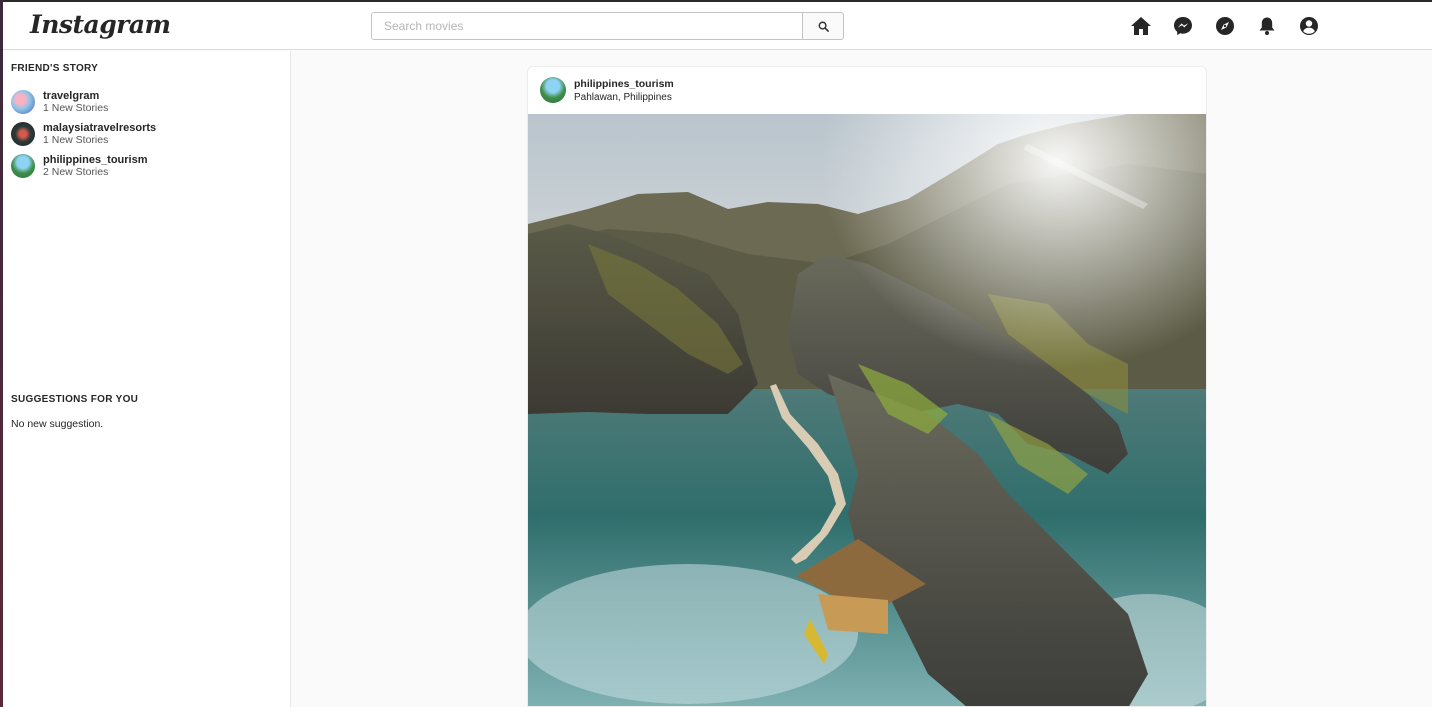 This screenshot has width=1432, height=707. Describe the element at coordinates (1267, 26) in the screenshot. I see `notifications-icon` at that location.